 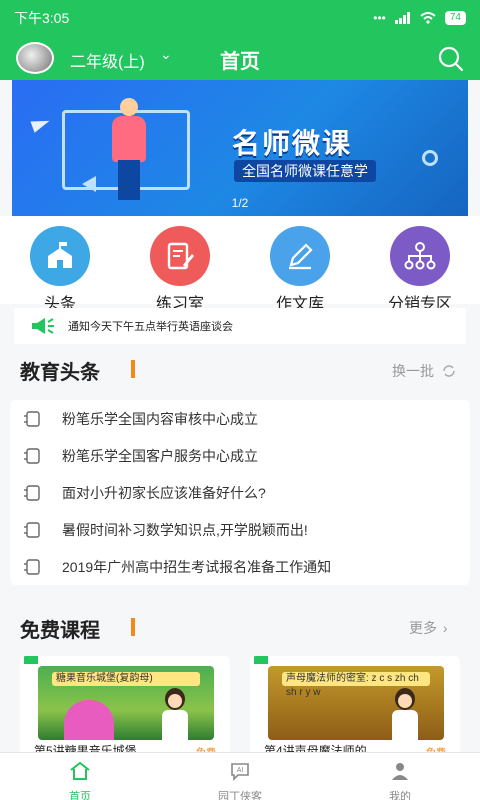 I want to click on home-icon, so click(x=80, y=770).